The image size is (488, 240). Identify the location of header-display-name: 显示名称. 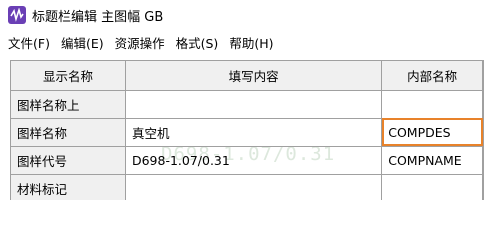
(68, 76).